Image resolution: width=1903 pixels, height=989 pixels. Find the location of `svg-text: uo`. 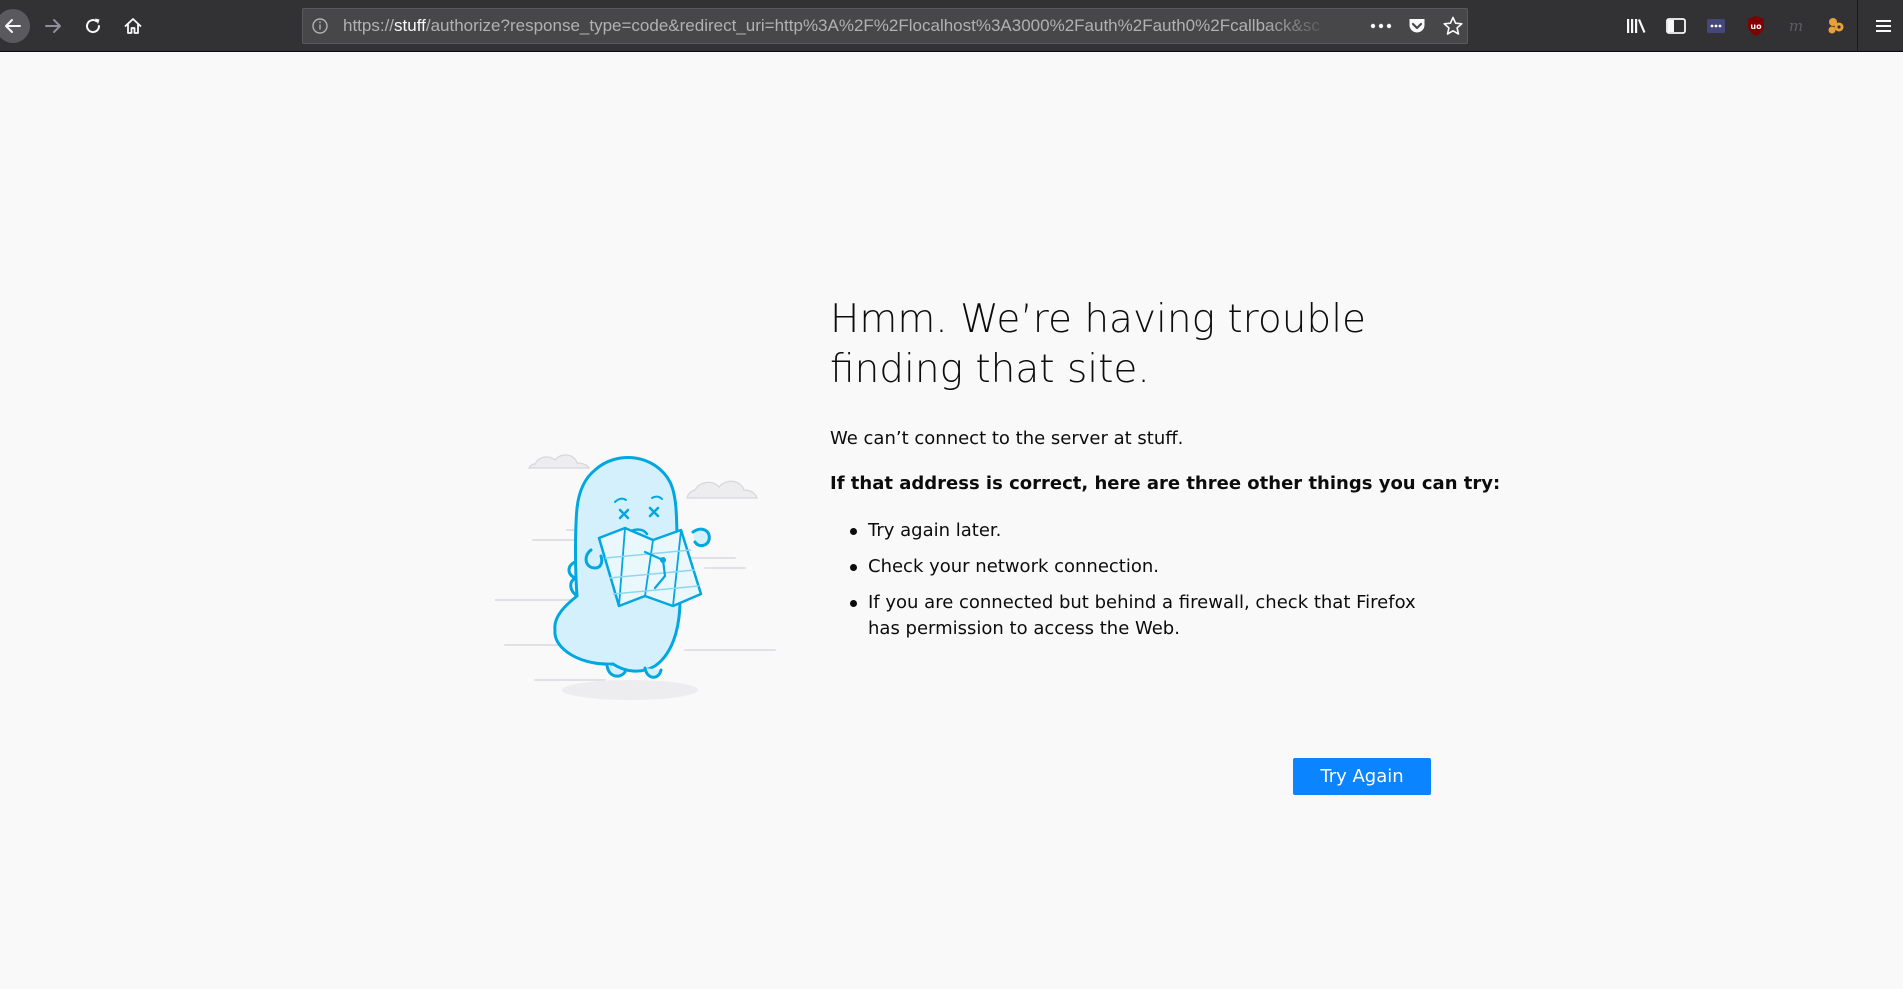

svg-text: uo is located at coordinates (1756, 26).